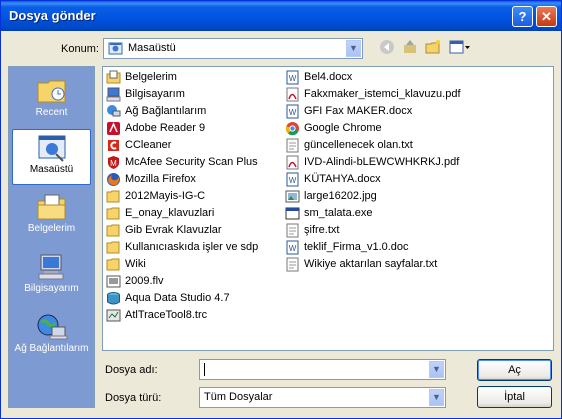 The image size is (562, 419). I want to click on file-name: IVD-Alindi-bLEWCWHKRKJ.pdf, so click(382, 162).